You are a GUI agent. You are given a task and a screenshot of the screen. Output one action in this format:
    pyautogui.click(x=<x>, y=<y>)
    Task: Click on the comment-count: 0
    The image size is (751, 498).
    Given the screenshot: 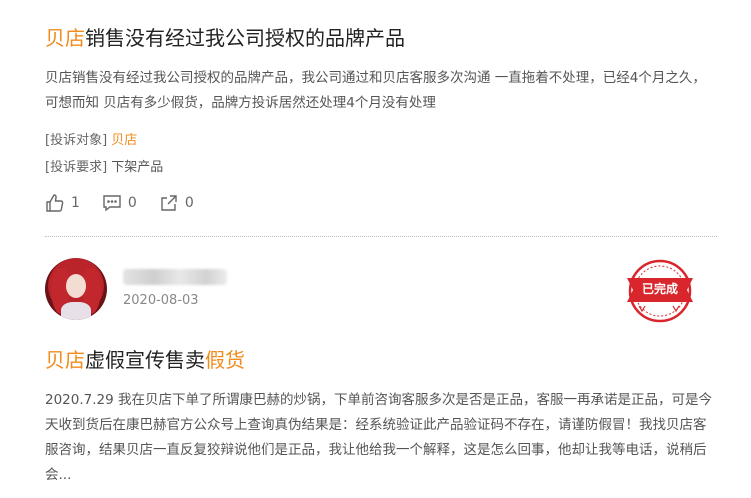 What is the action you would take?
    pyautogui.click(x=132, y=203)
    